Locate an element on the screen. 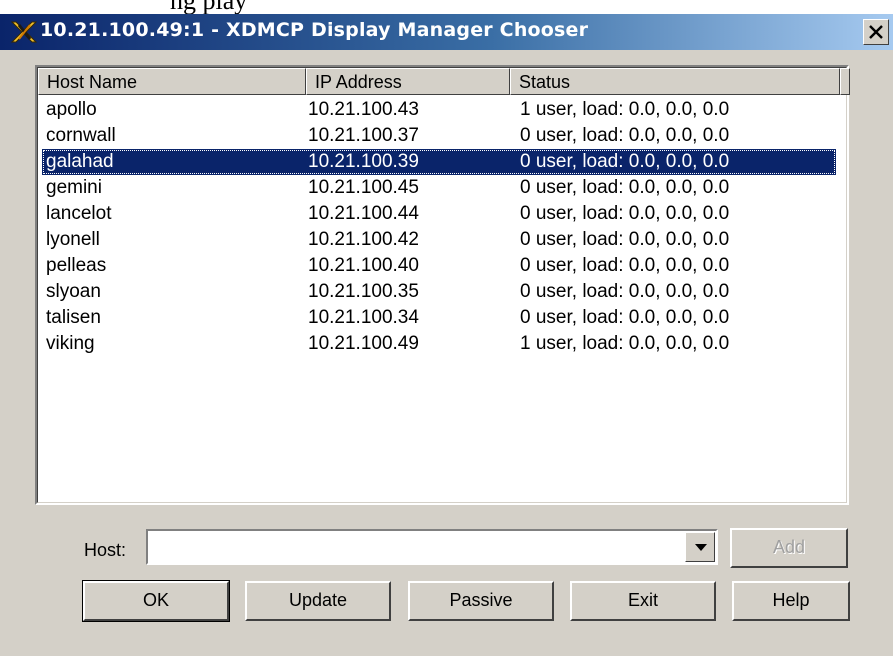 This screenshot has width=893, height=656. host-name-cell: galahad is located at coordinates (80, 161).